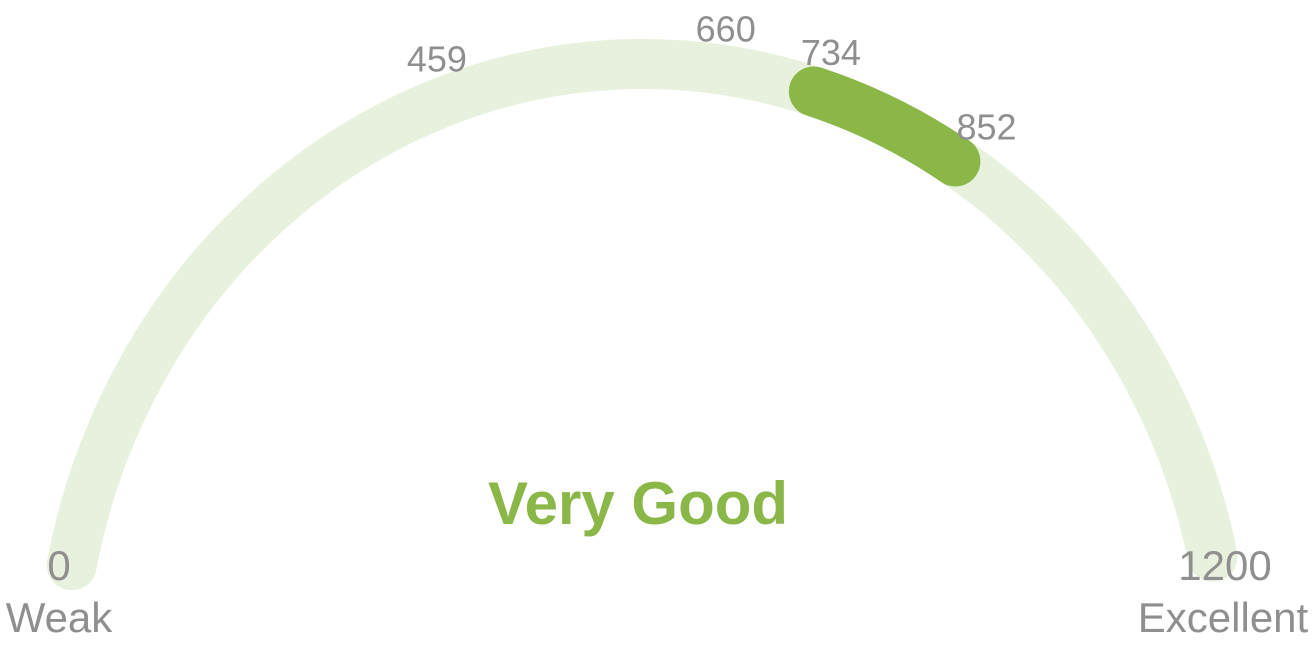 This screenshot has width=1316, height=652. What do you see at coordinates (831, 52) in the screenshot?
I see `tick-label-734: 734` at bounding box center [831, 52].